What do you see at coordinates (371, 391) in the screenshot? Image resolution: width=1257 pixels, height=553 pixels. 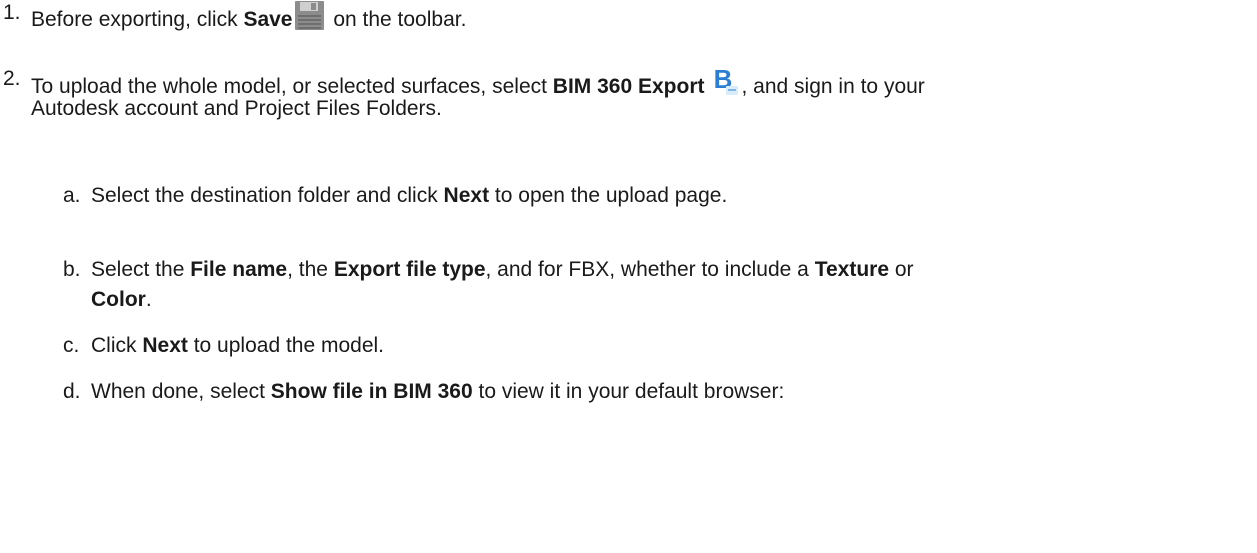 I see `show-file-in-bim360-label: Show file in BIM 360` at bounding box center [371, 391].